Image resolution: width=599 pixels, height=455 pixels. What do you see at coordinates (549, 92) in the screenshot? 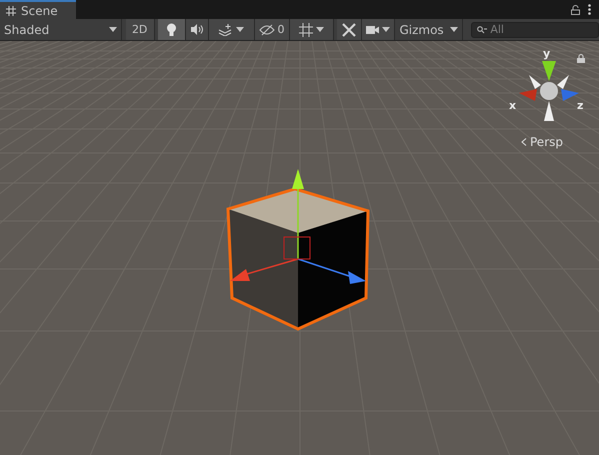
I see `orientation-gizmo-icon` at bounding box center [549, 92].